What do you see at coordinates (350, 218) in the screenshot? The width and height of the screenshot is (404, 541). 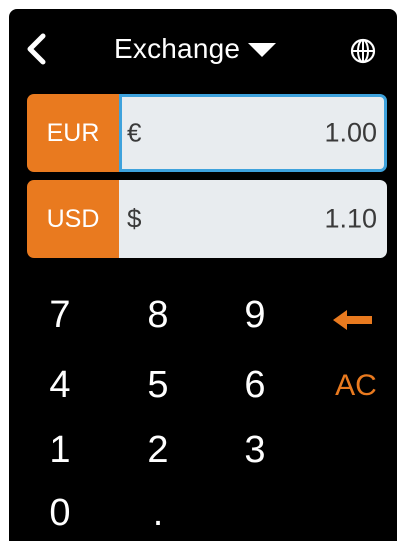 I see `amount-value-usd: 1.10` at bounding box center [350, 218].